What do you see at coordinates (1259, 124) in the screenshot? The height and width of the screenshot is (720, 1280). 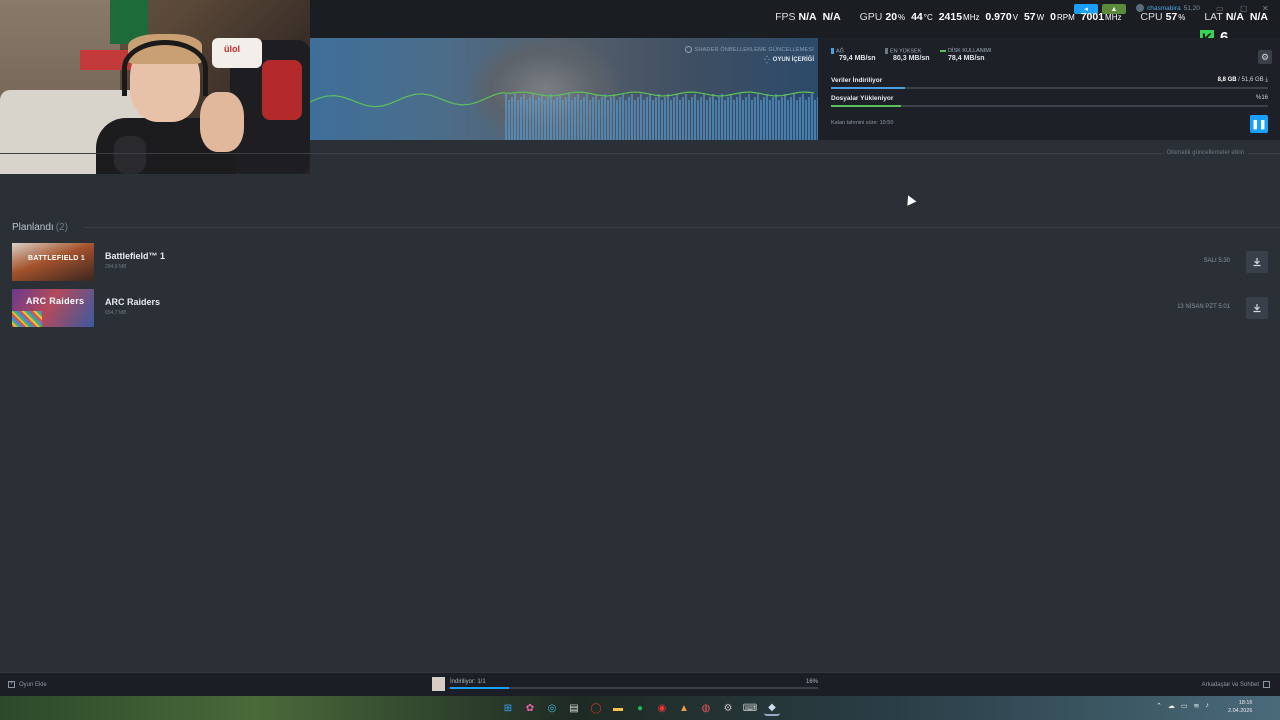 I see `pause-button: ❚❚` at bounding box center [1259, 124].